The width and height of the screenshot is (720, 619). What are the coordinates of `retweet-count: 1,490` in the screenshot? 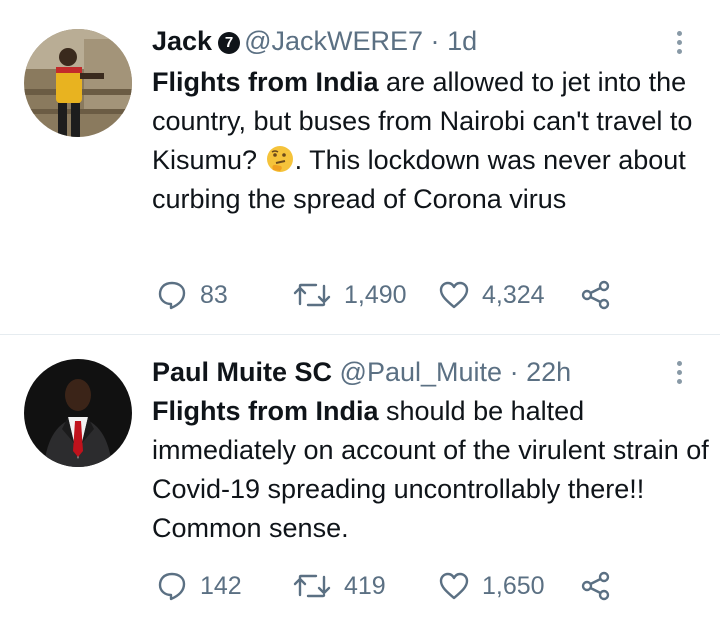 It's located at (375, 294).